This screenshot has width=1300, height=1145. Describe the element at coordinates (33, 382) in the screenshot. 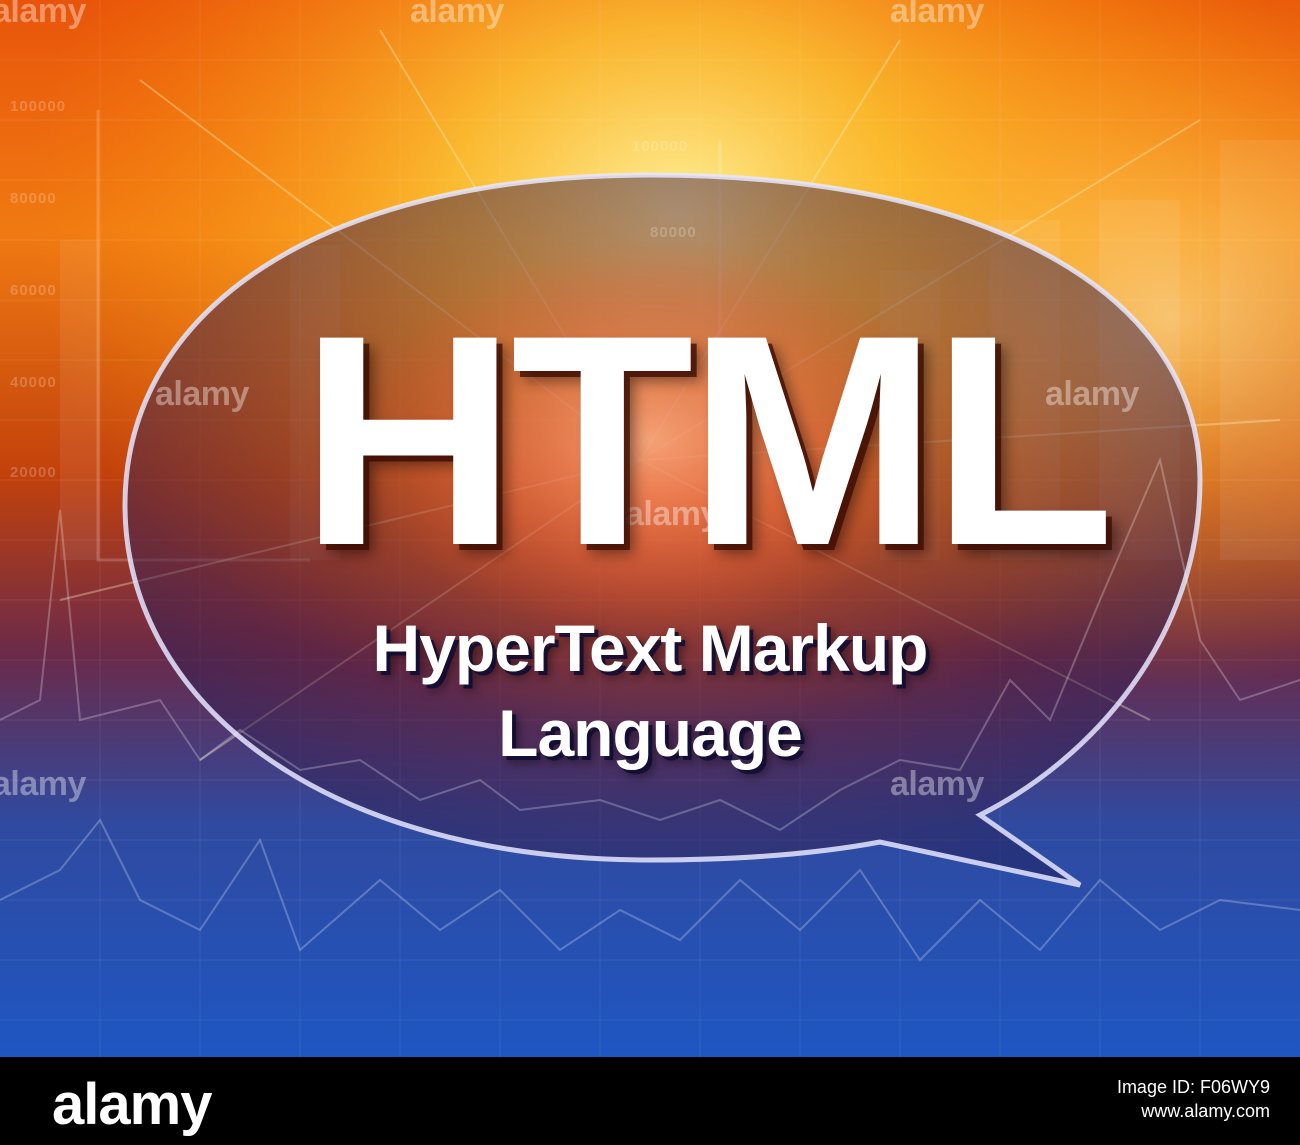

I see `axis-tick-label: 40000` at that location.